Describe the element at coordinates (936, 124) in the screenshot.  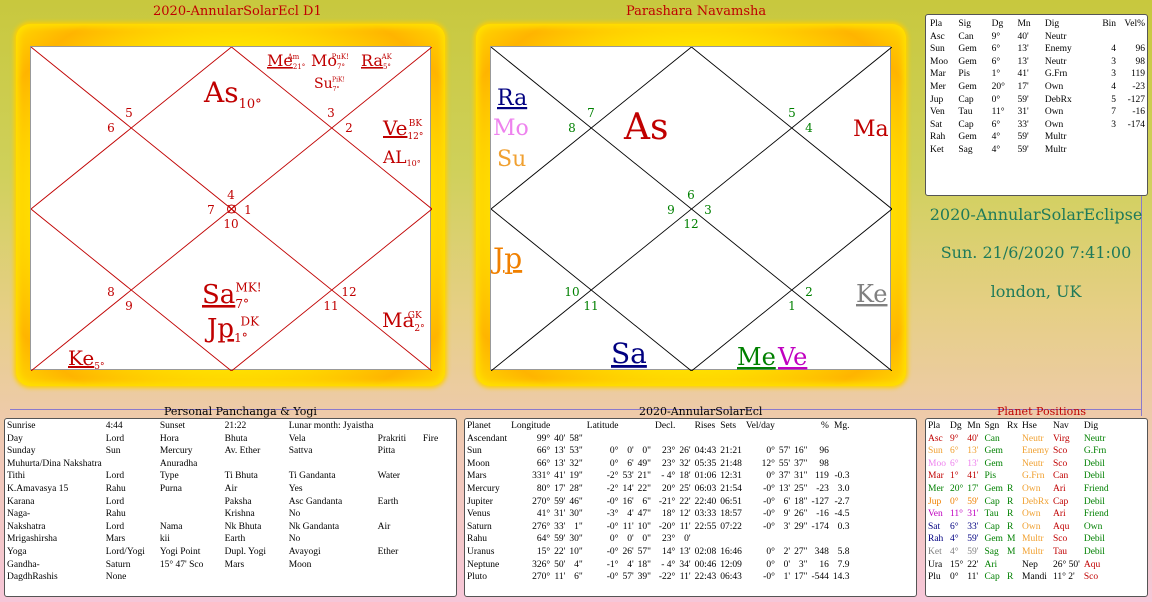
I see `planet-table-cell: Sat` at that location.